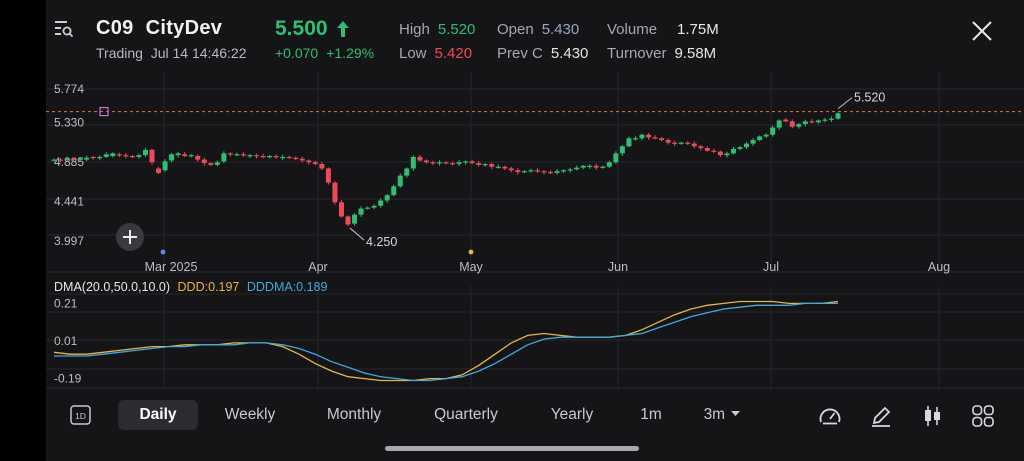  I want to click on price-tick-label: 5.330, so click(69, 122).